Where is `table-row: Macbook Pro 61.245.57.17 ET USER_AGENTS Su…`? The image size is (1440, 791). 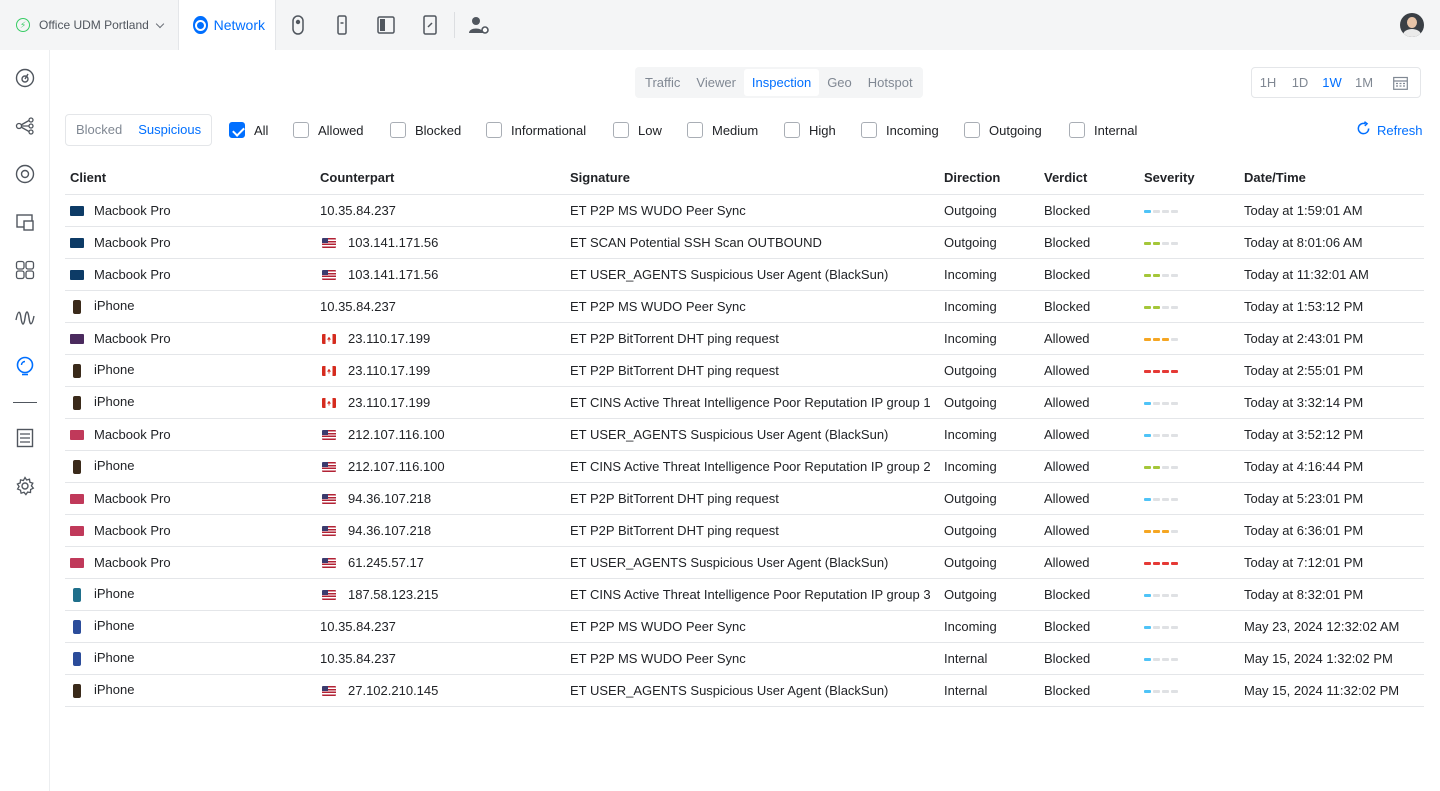
table-row: Macbook Pro 61.245.57.17 ET USER_AGENTS Su… is located at coordinates (744, 562).